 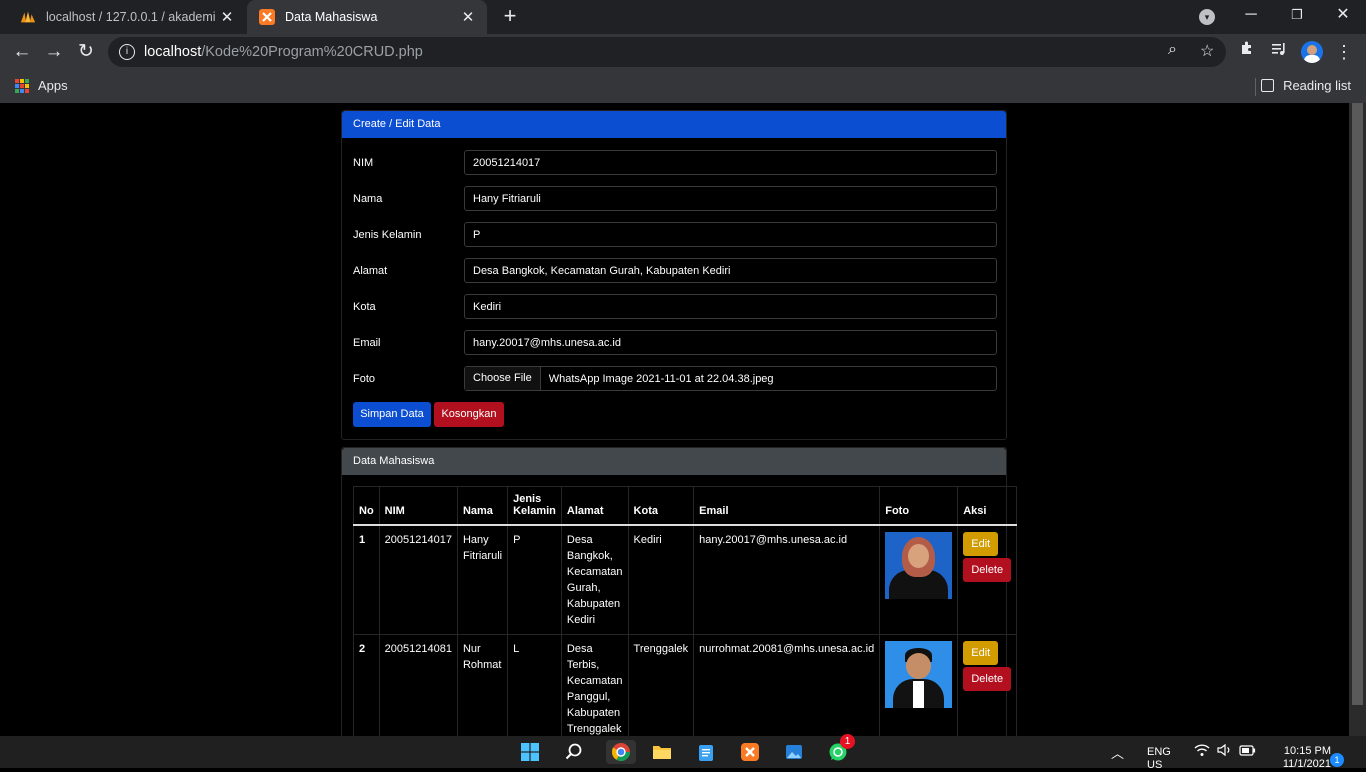 I want to click on reading-list-label: Reading list, so click(x=1317, y=85).